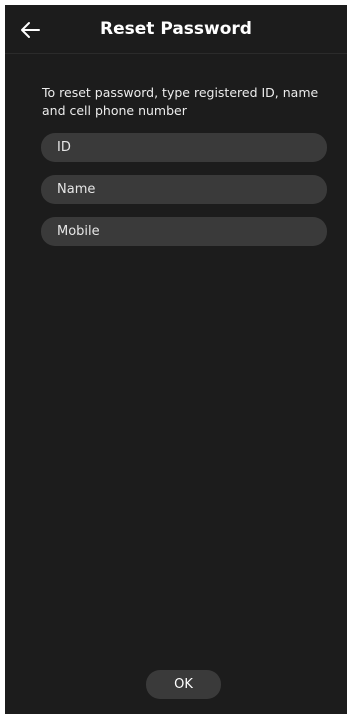 The width and height of the screenshot is (352, 719). I want to click on page-title: Reset Password, so click(176, 29).